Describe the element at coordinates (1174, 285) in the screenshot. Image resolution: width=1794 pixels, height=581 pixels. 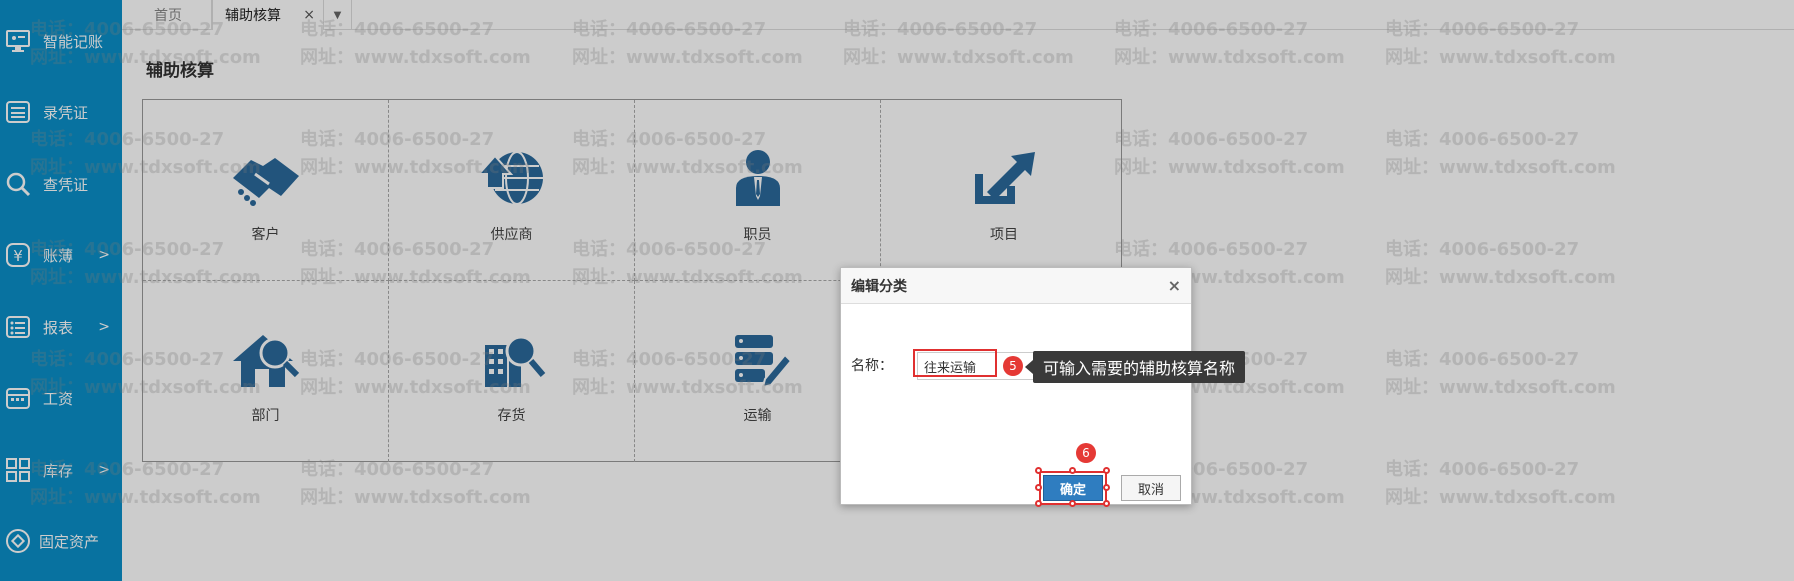
I see `close-icon: ×` at that location.